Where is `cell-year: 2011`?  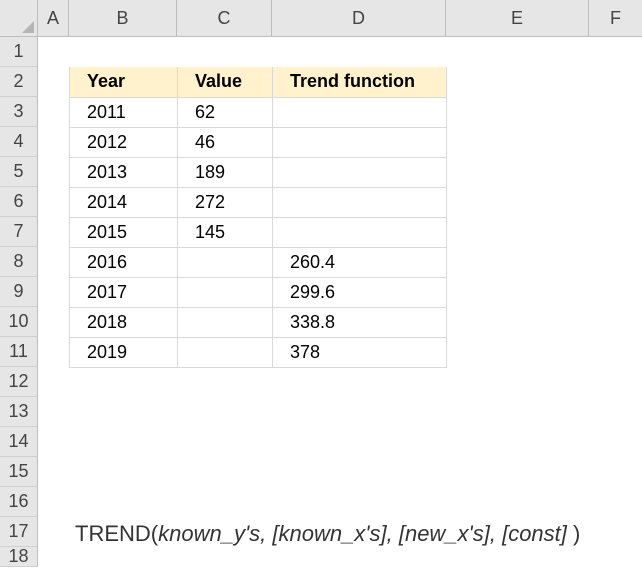 cell-year: 2011 is located at coordinates (123, 112).